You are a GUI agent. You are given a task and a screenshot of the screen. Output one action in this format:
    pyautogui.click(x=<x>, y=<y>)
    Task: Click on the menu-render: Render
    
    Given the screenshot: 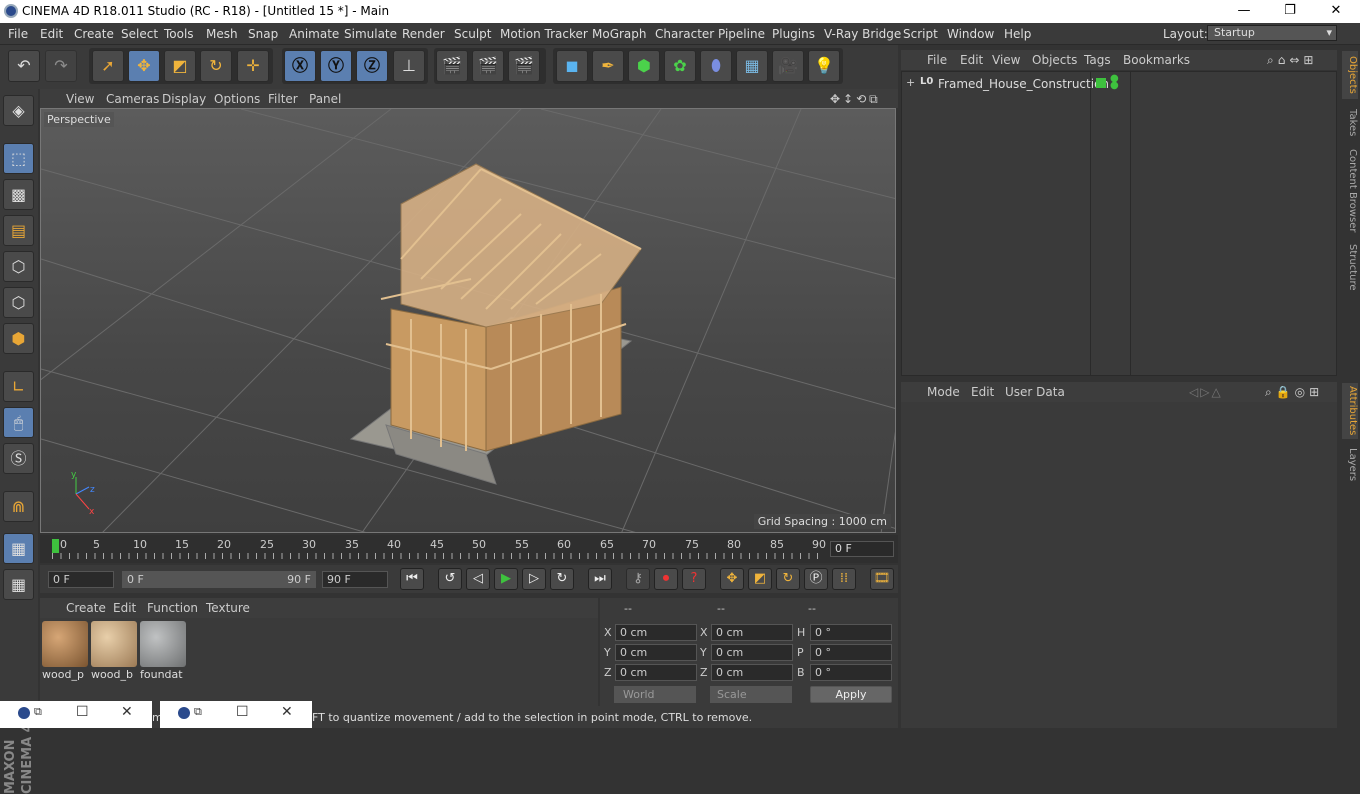 What is the action you would take?
    pyautogui.click(x=423, y=34)
    